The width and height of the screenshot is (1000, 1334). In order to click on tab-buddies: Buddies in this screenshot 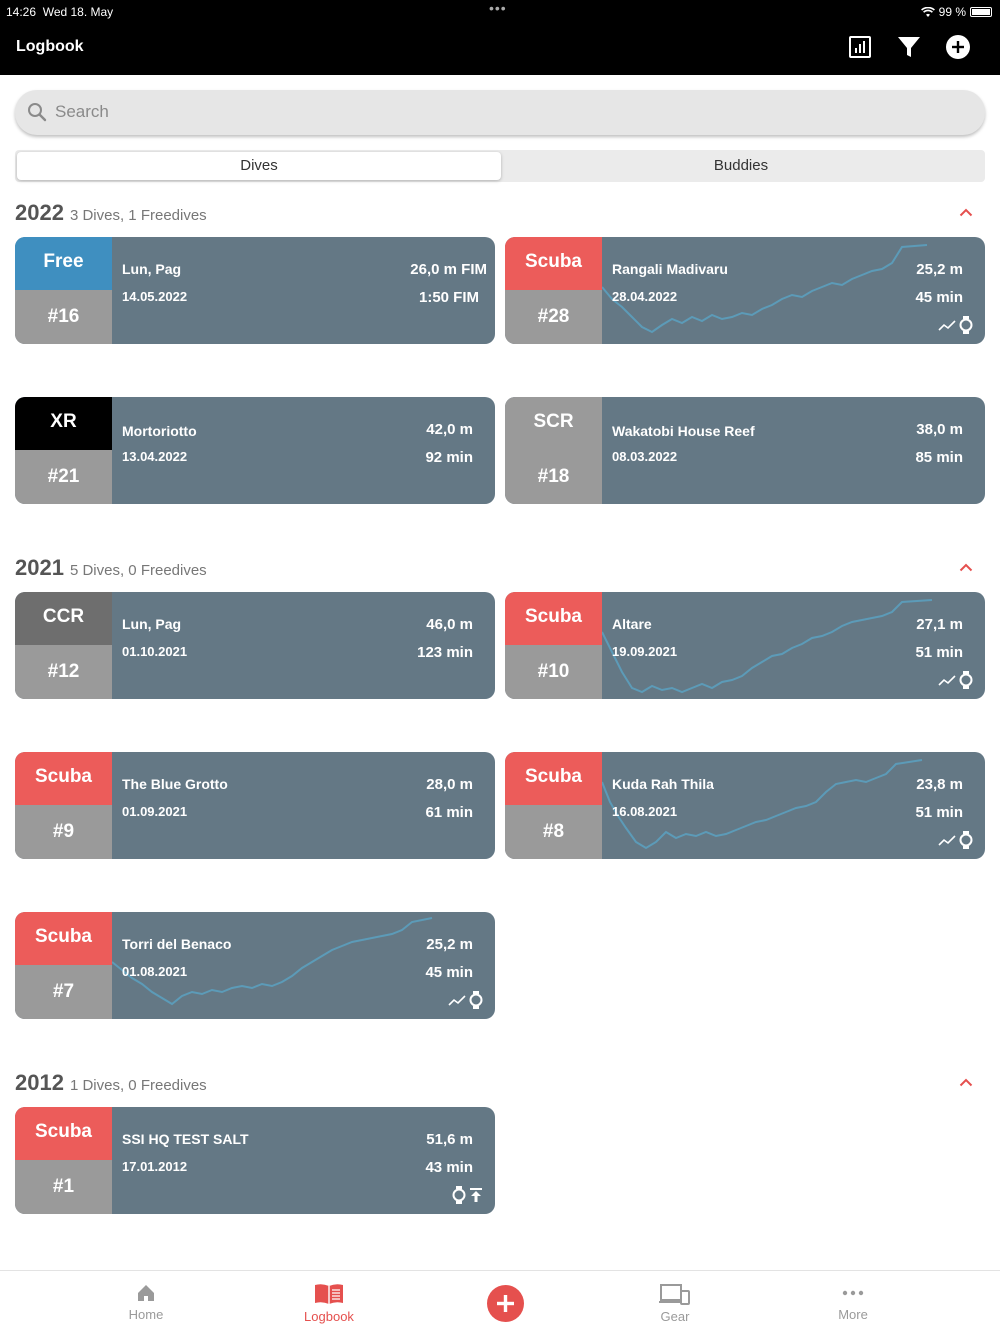, I will do `click(741, 166)`.